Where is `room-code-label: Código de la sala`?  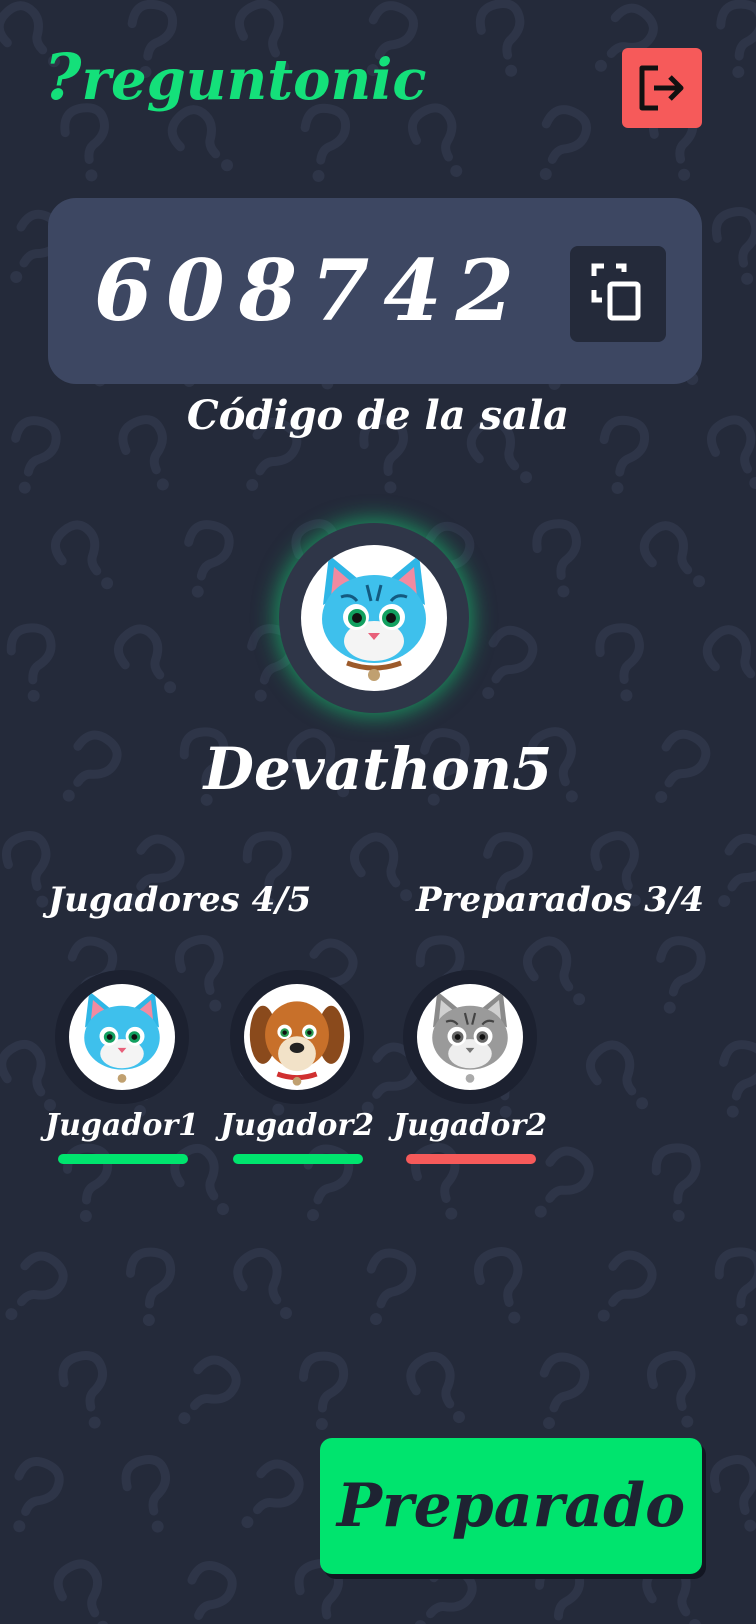
room-code-label: Código de la sala is located at coordinates (378, 415).